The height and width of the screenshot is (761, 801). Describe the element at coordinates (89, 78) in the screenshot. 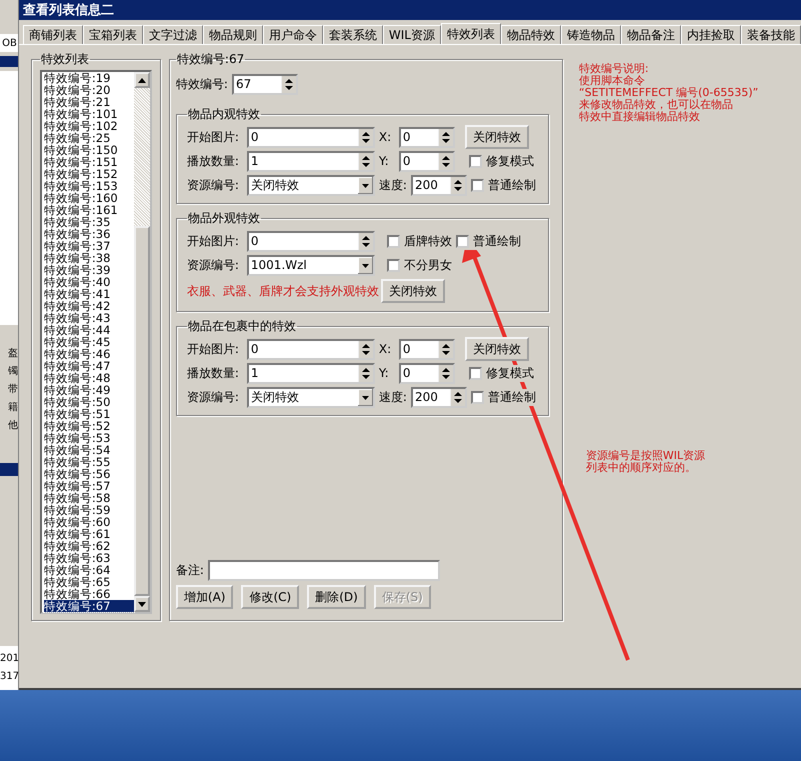

I see `list-item: 特效编号:19` at that location.